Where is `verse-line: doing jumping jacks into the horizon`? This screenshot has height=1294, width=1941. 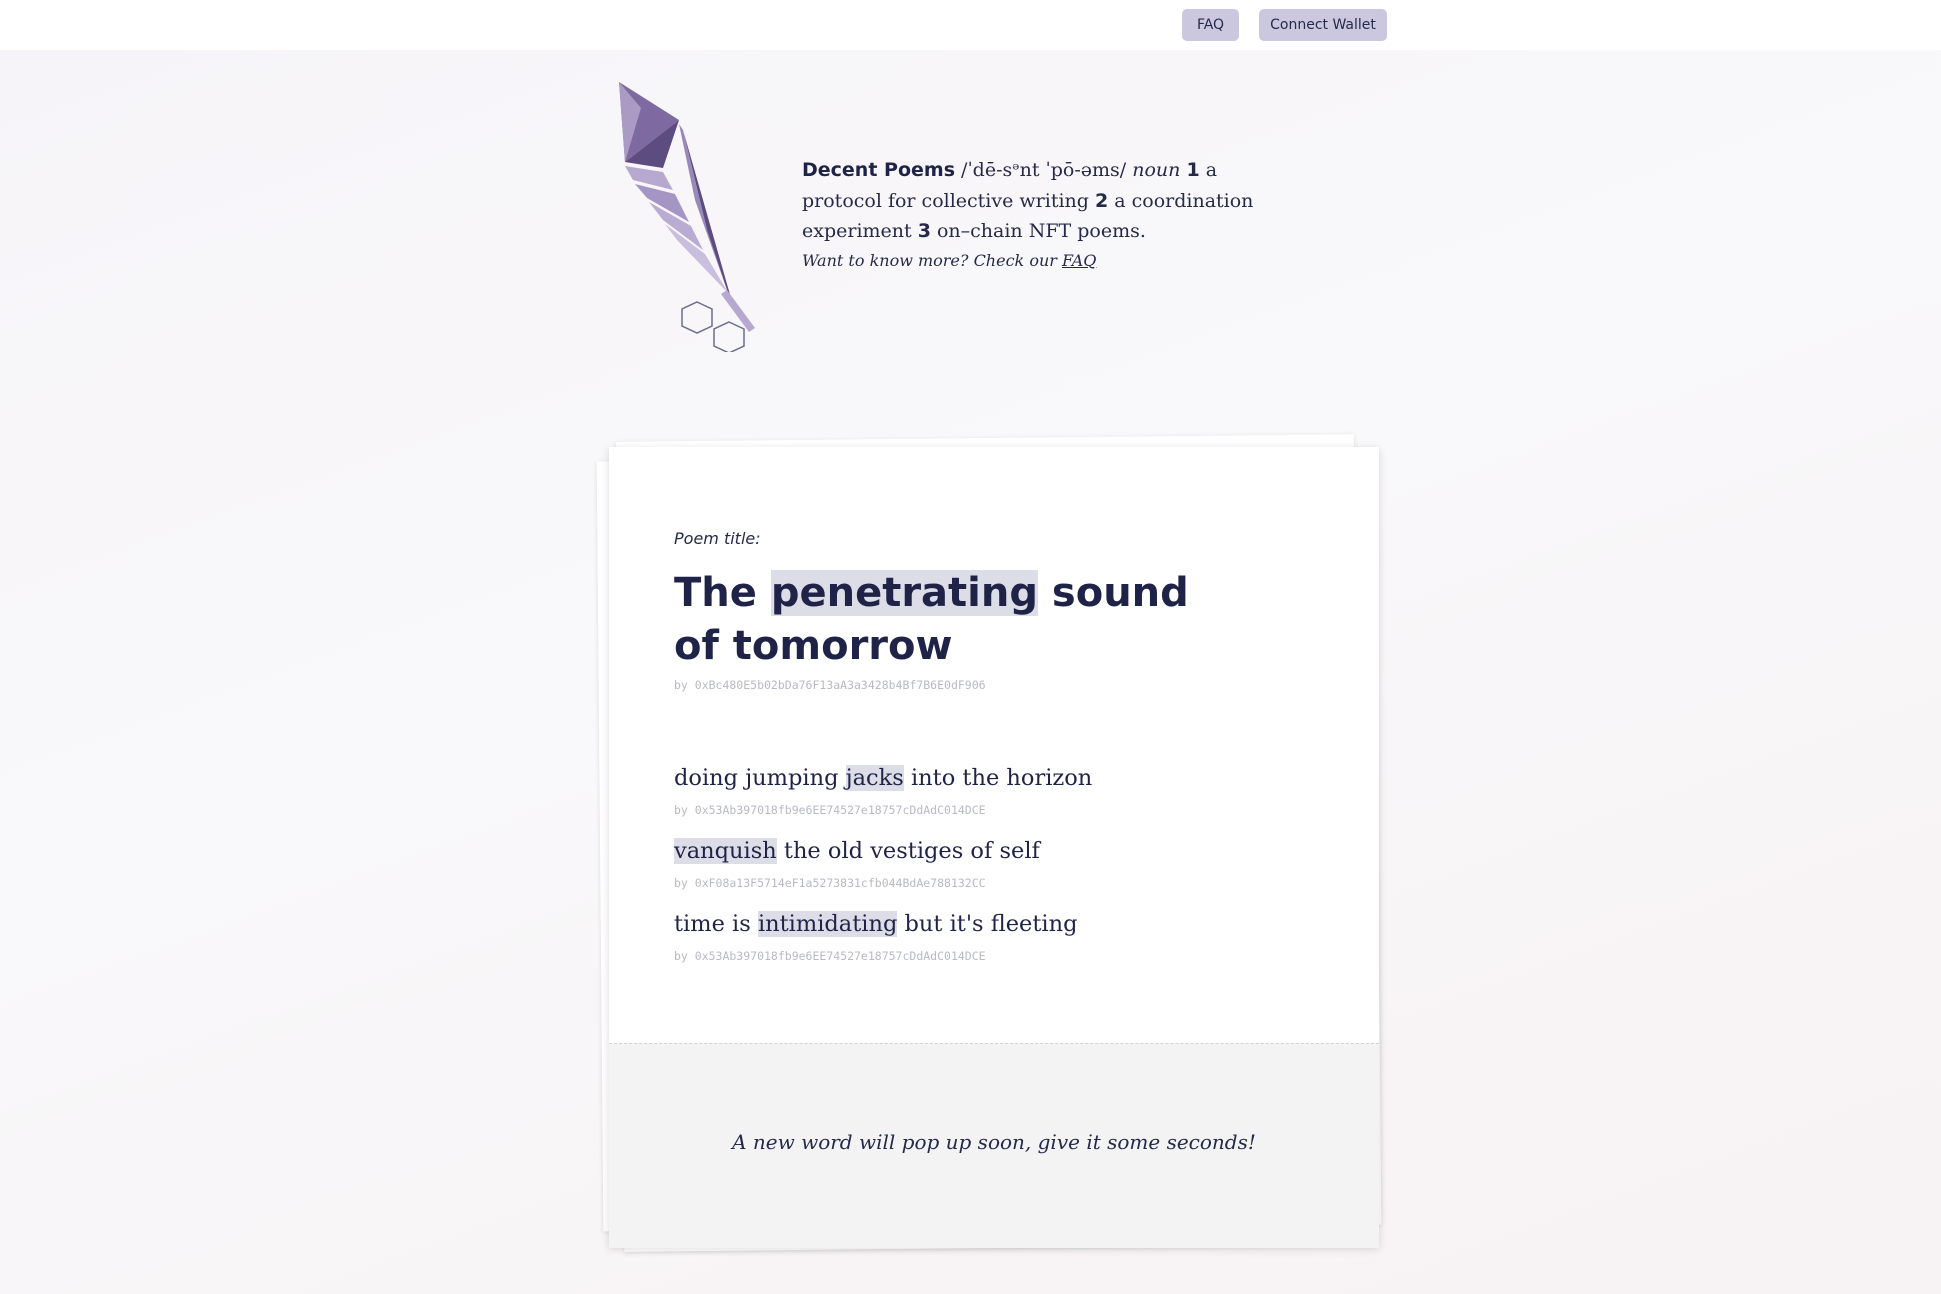
verse-line: doing jumping jacks into the horizon is located at coordinates (883, 778).